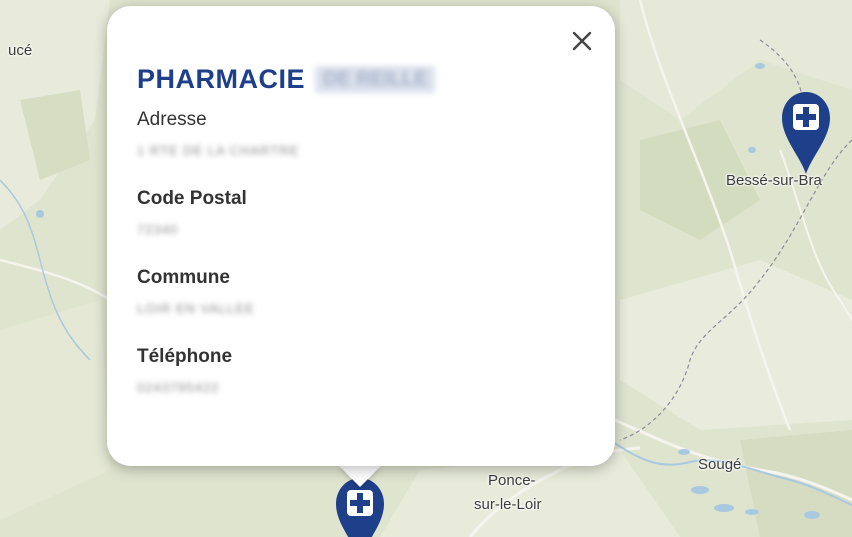  I want to click on place-label-souge: Sougé, so click(720, 464).